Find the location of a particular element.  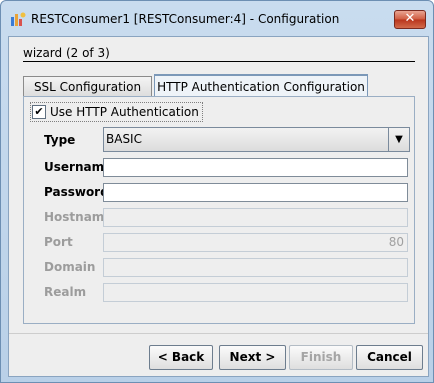

checkmark-icon: ✔ is located at coordinates (39, 112).